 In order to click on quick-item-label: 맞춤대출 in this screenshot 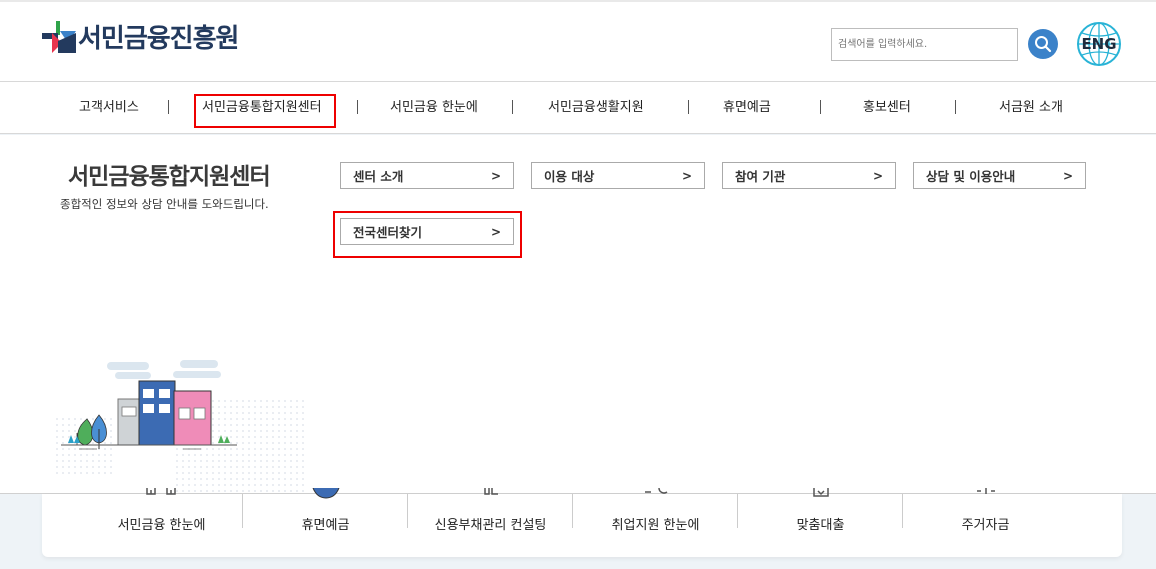, I will do `click(820, 525)`.